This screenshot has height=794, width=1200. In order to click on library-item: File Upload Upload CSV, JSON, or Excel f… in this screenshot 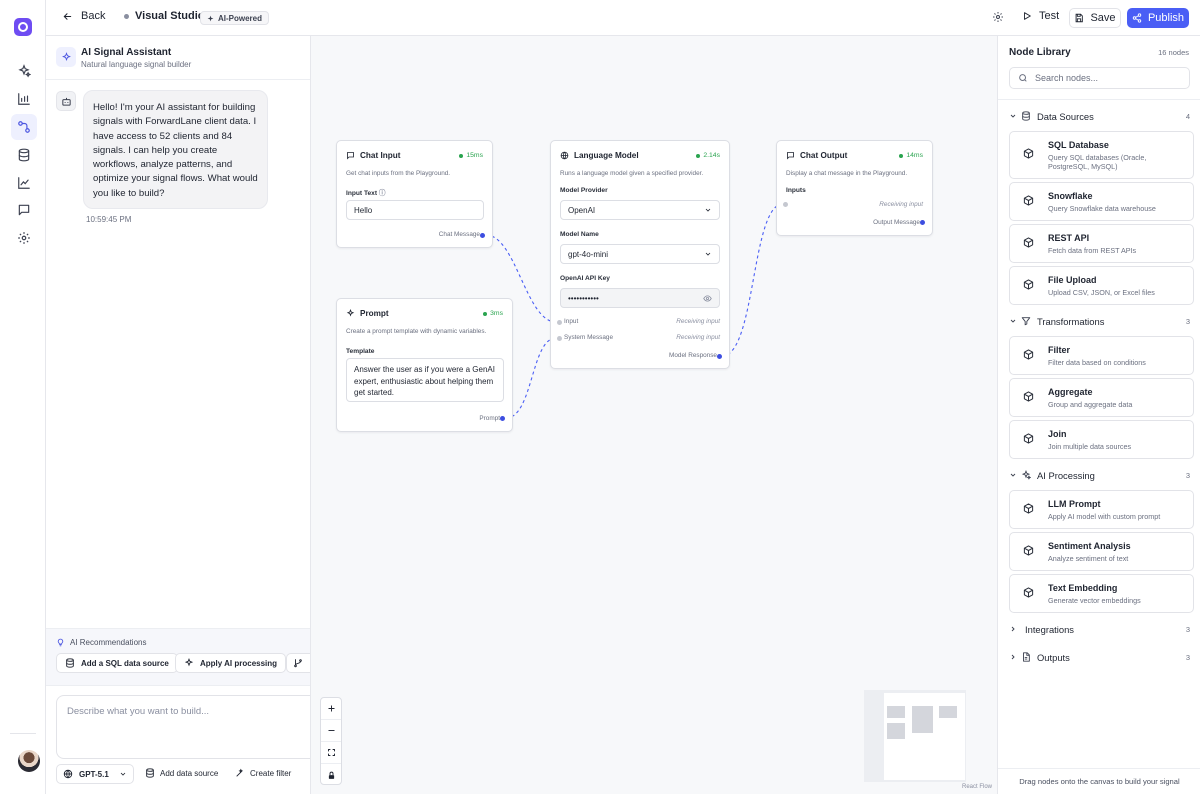, I will do `click(1101, 285)`.